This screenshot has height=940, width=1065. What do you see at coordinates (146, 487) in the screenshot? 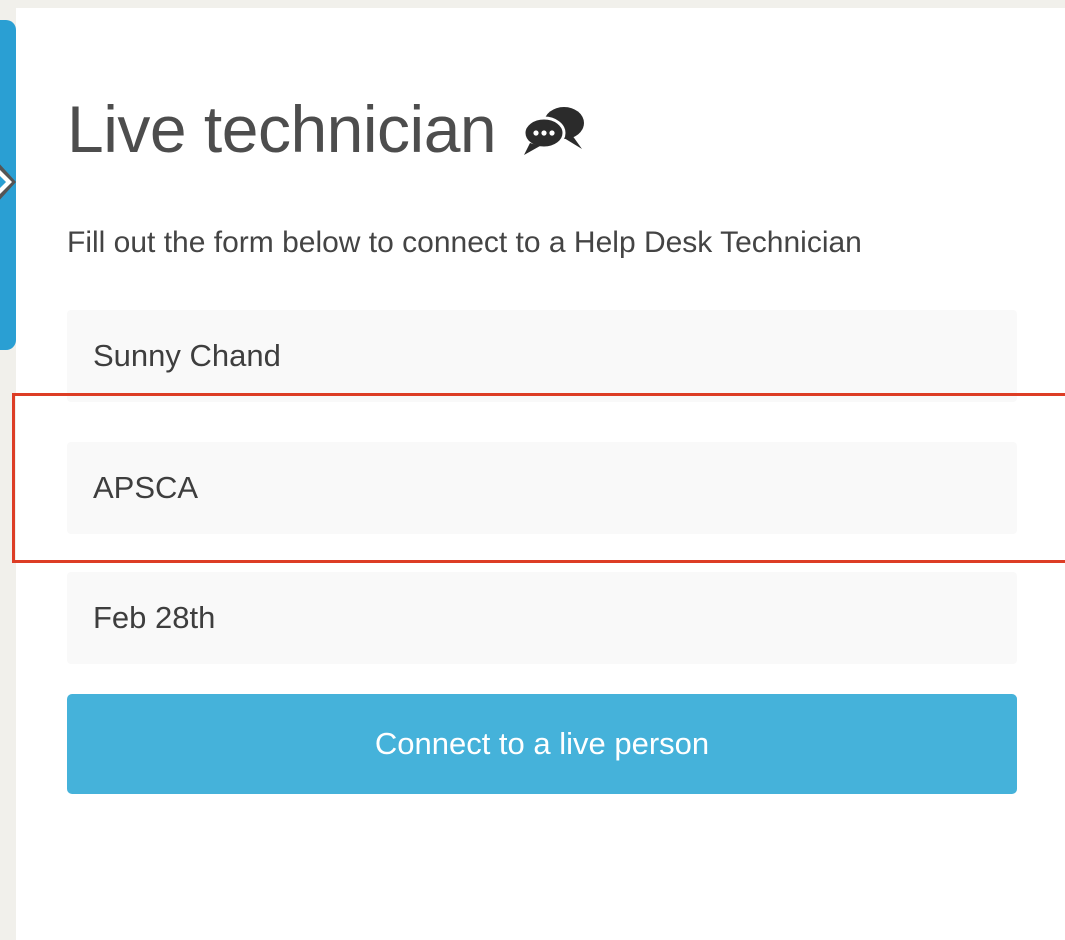
I see `organization-input-value: APSCA` at bounding box center [146, 487].